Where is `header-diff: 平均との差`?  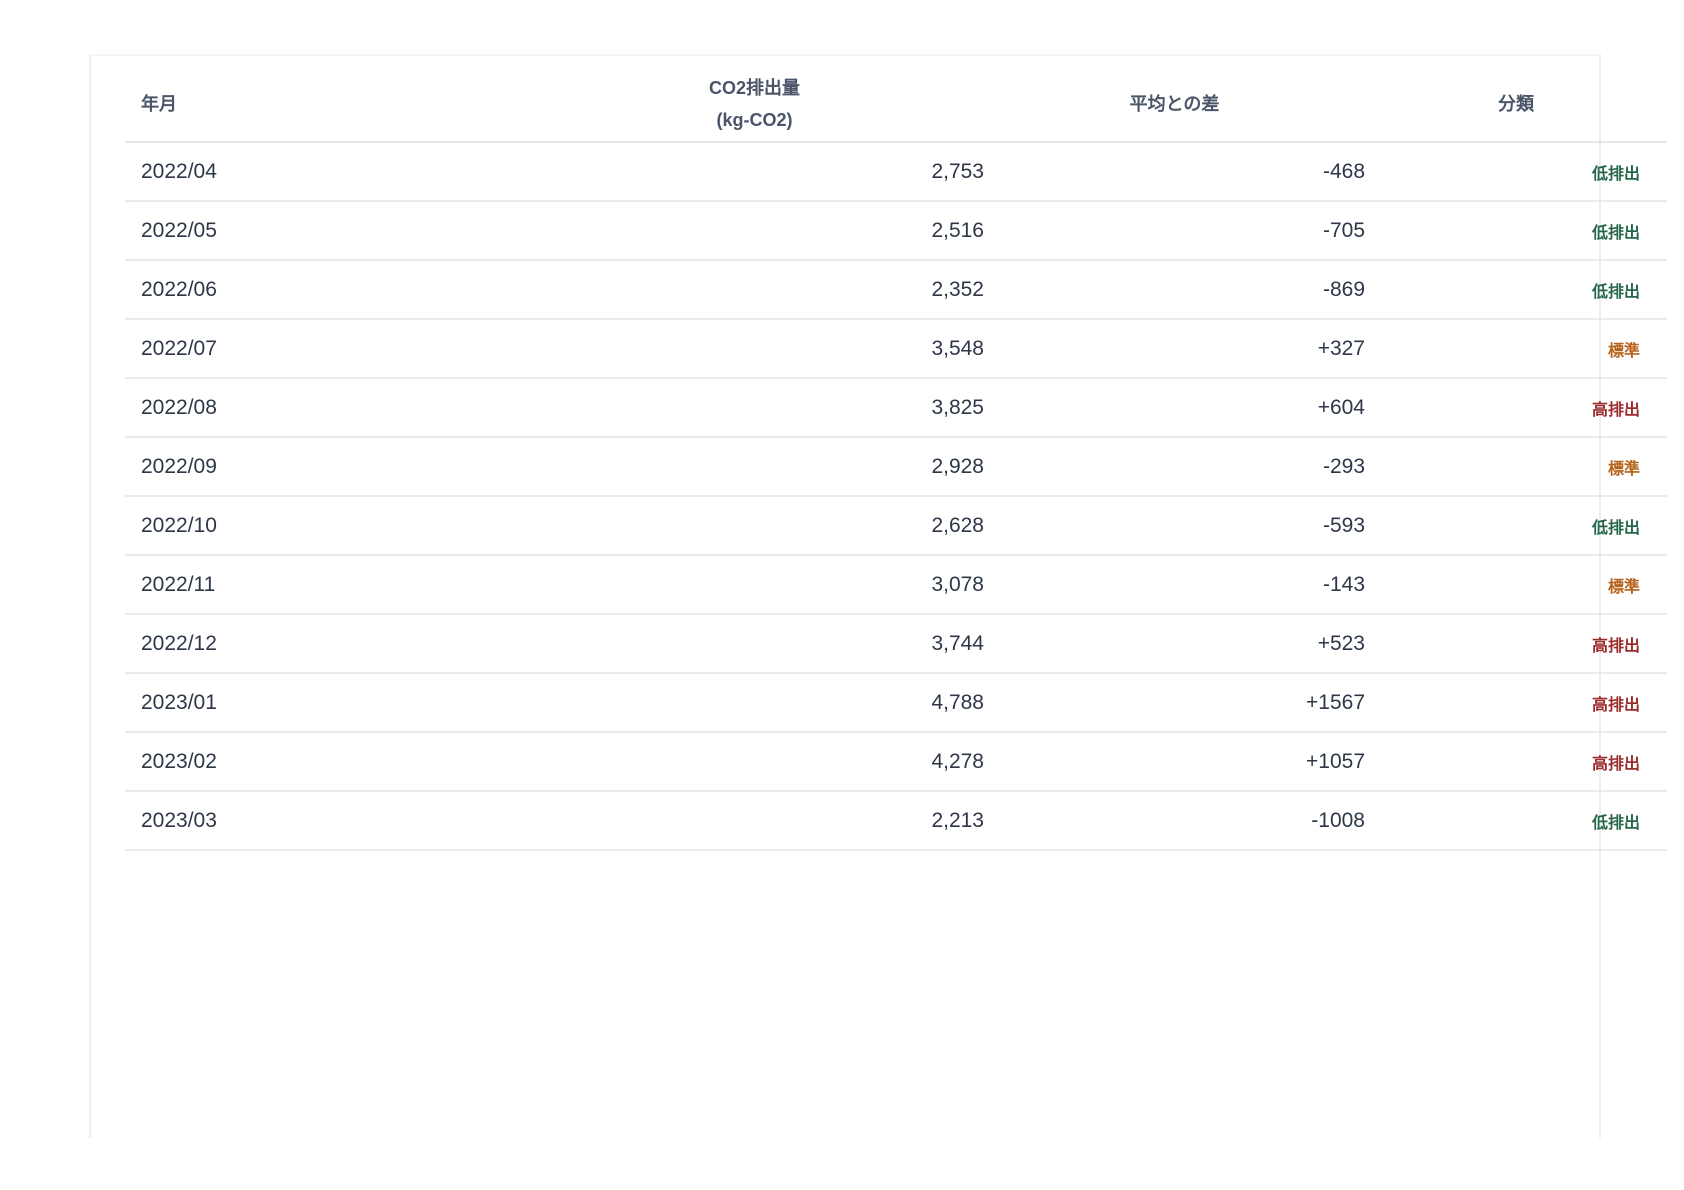
header-diff: 平均との差 is located at coordinates (1174, 104).